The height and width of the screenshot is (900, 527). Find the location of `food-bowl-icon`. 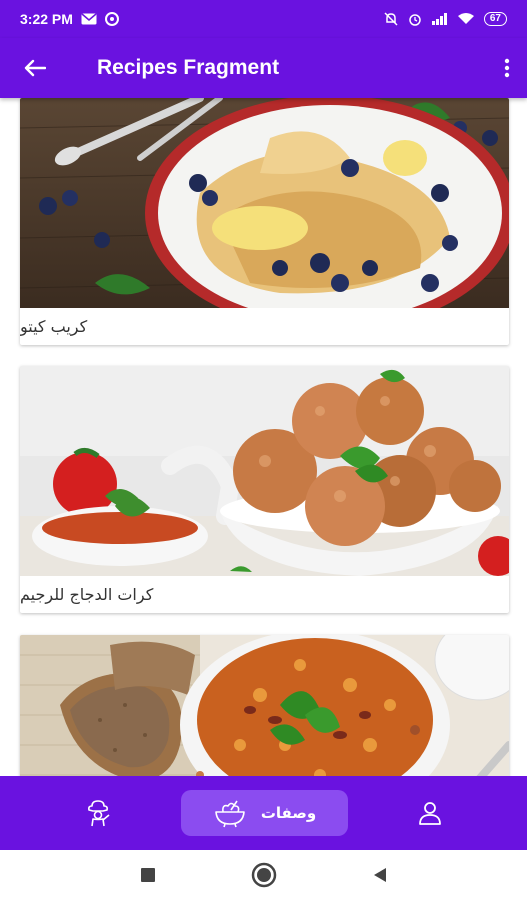

food-bowl-icon is located at coordinates (230, 814).